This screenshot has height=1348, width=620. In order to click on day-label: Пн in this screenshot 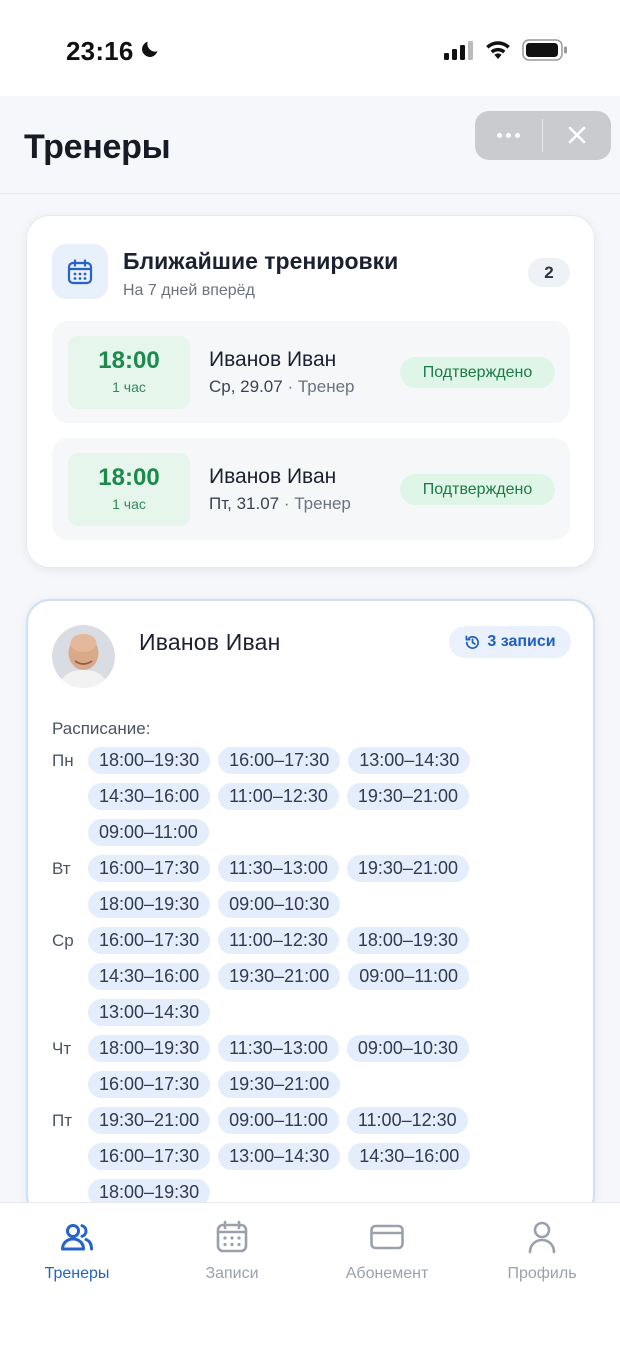, I will do `click(63, 760)`.